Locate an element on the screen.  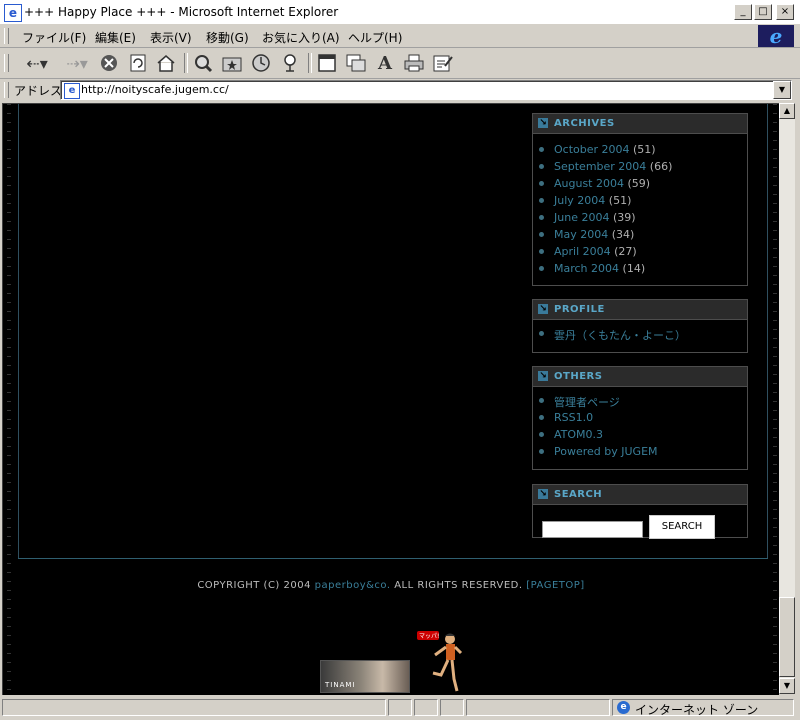
maximize-button: □ is located at coordinates (763, 12).